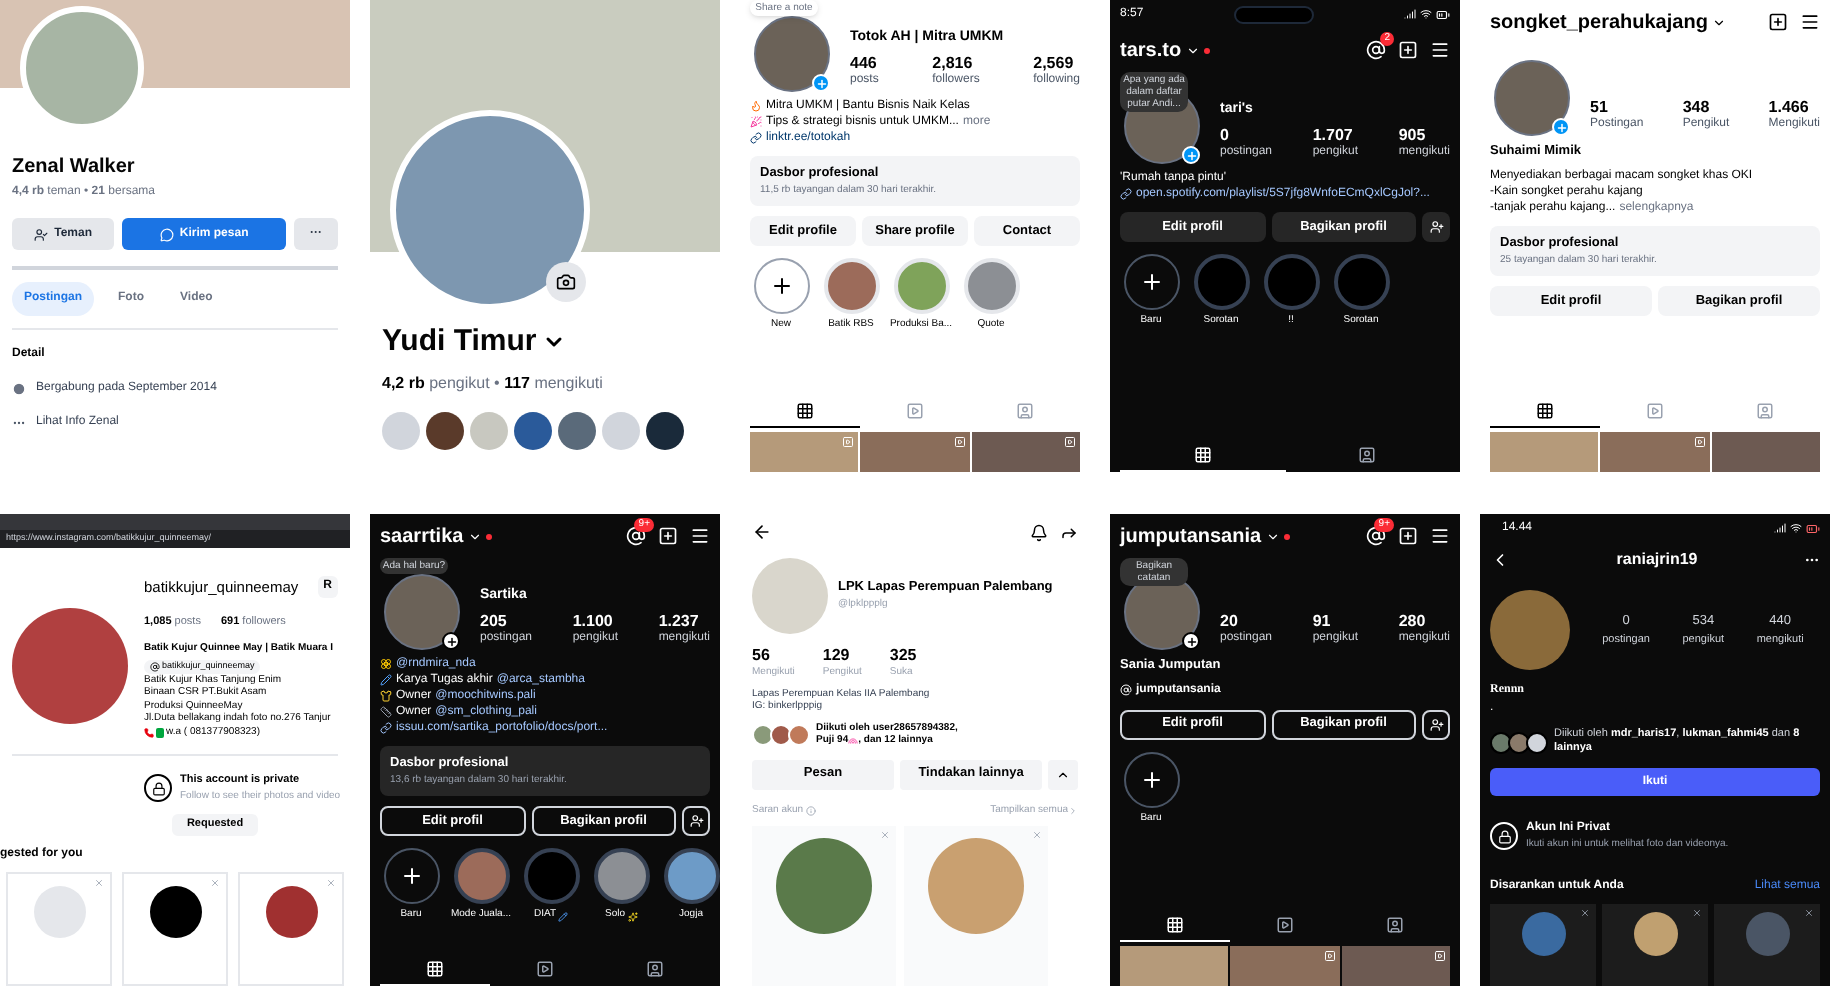 This screenshot has height=986, width=1830. What do you see at coordinates (1788, 107) in the screenshot?
I see `stat-value: 1.466` at bounding box center [1788, 107].